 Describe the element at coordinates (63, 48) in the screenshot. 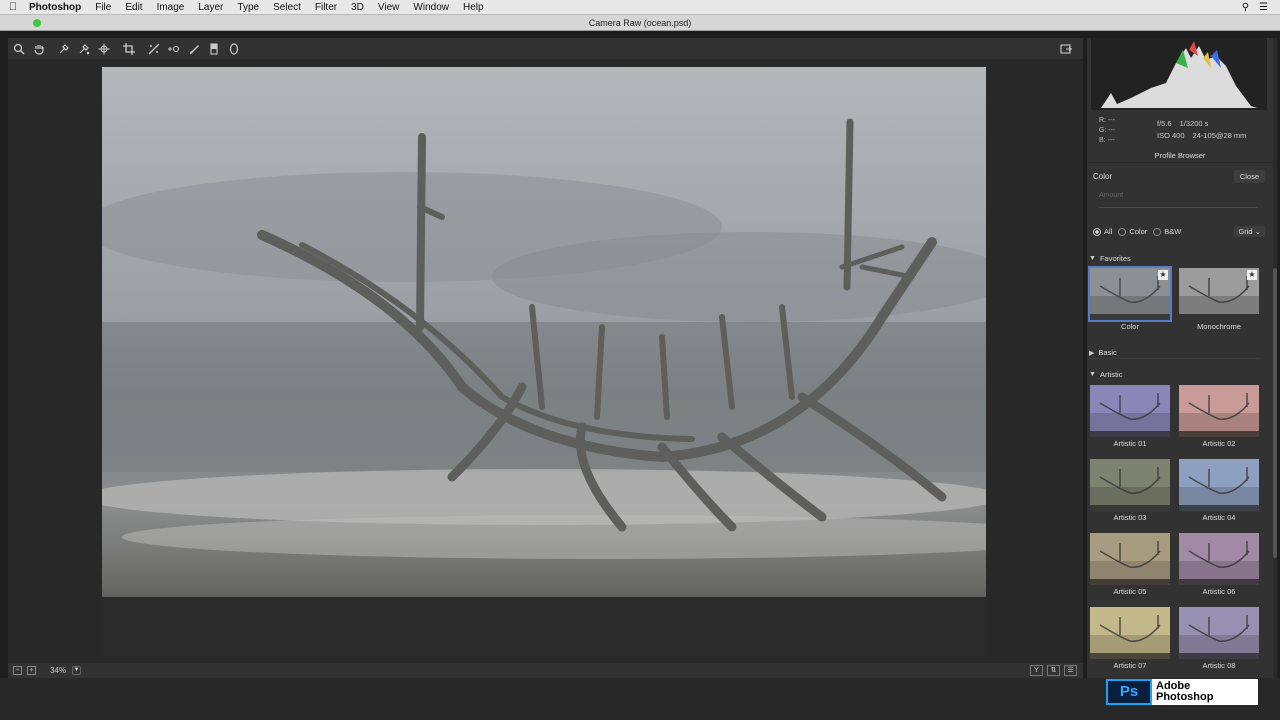

I see `white-balance-icon` at that location.